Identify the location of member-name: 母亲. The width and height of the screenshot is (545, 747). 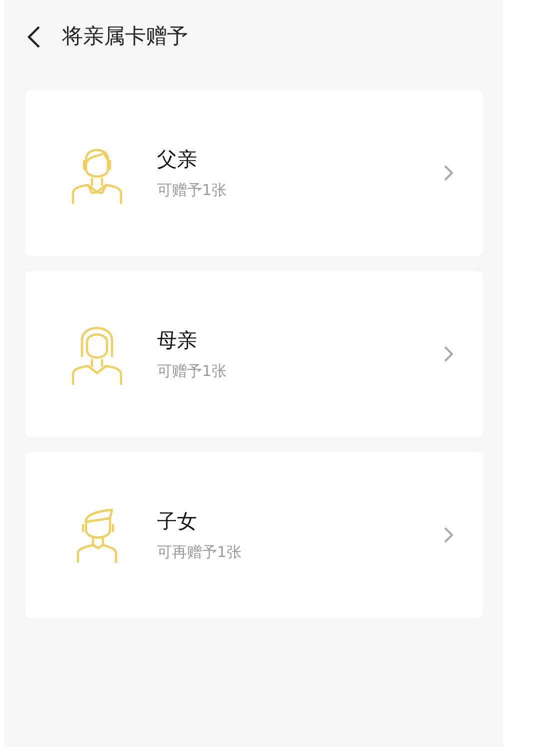
(177, 340).